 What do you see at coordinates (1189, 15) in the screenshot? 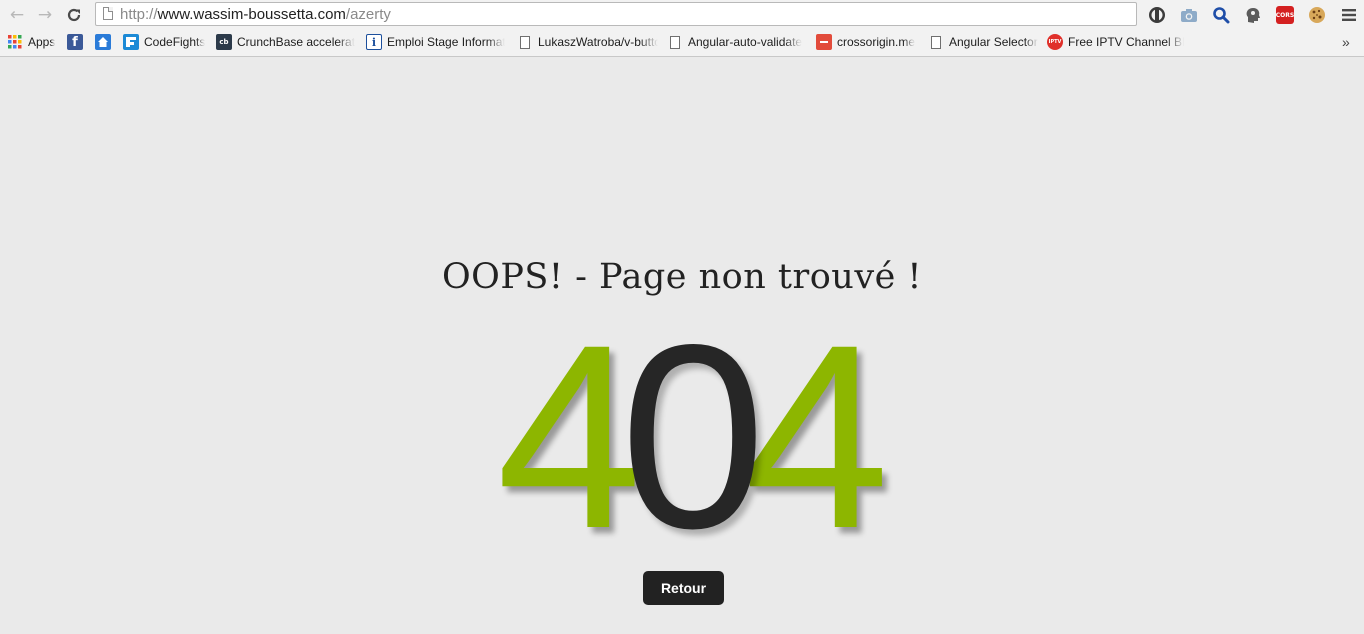
I see `camera-icon` at bounding box center [1189, 15].